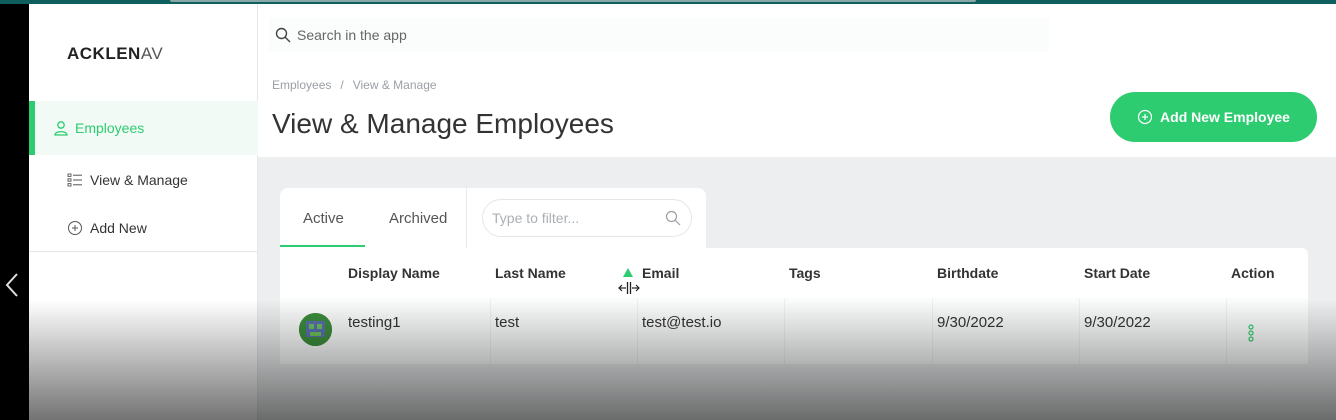 This screenshot has width=1336, height=420. What do you see at coordinates (143, 251) in the screenshot?
I see `sidebar-divider` at bounding box center [143, 251].